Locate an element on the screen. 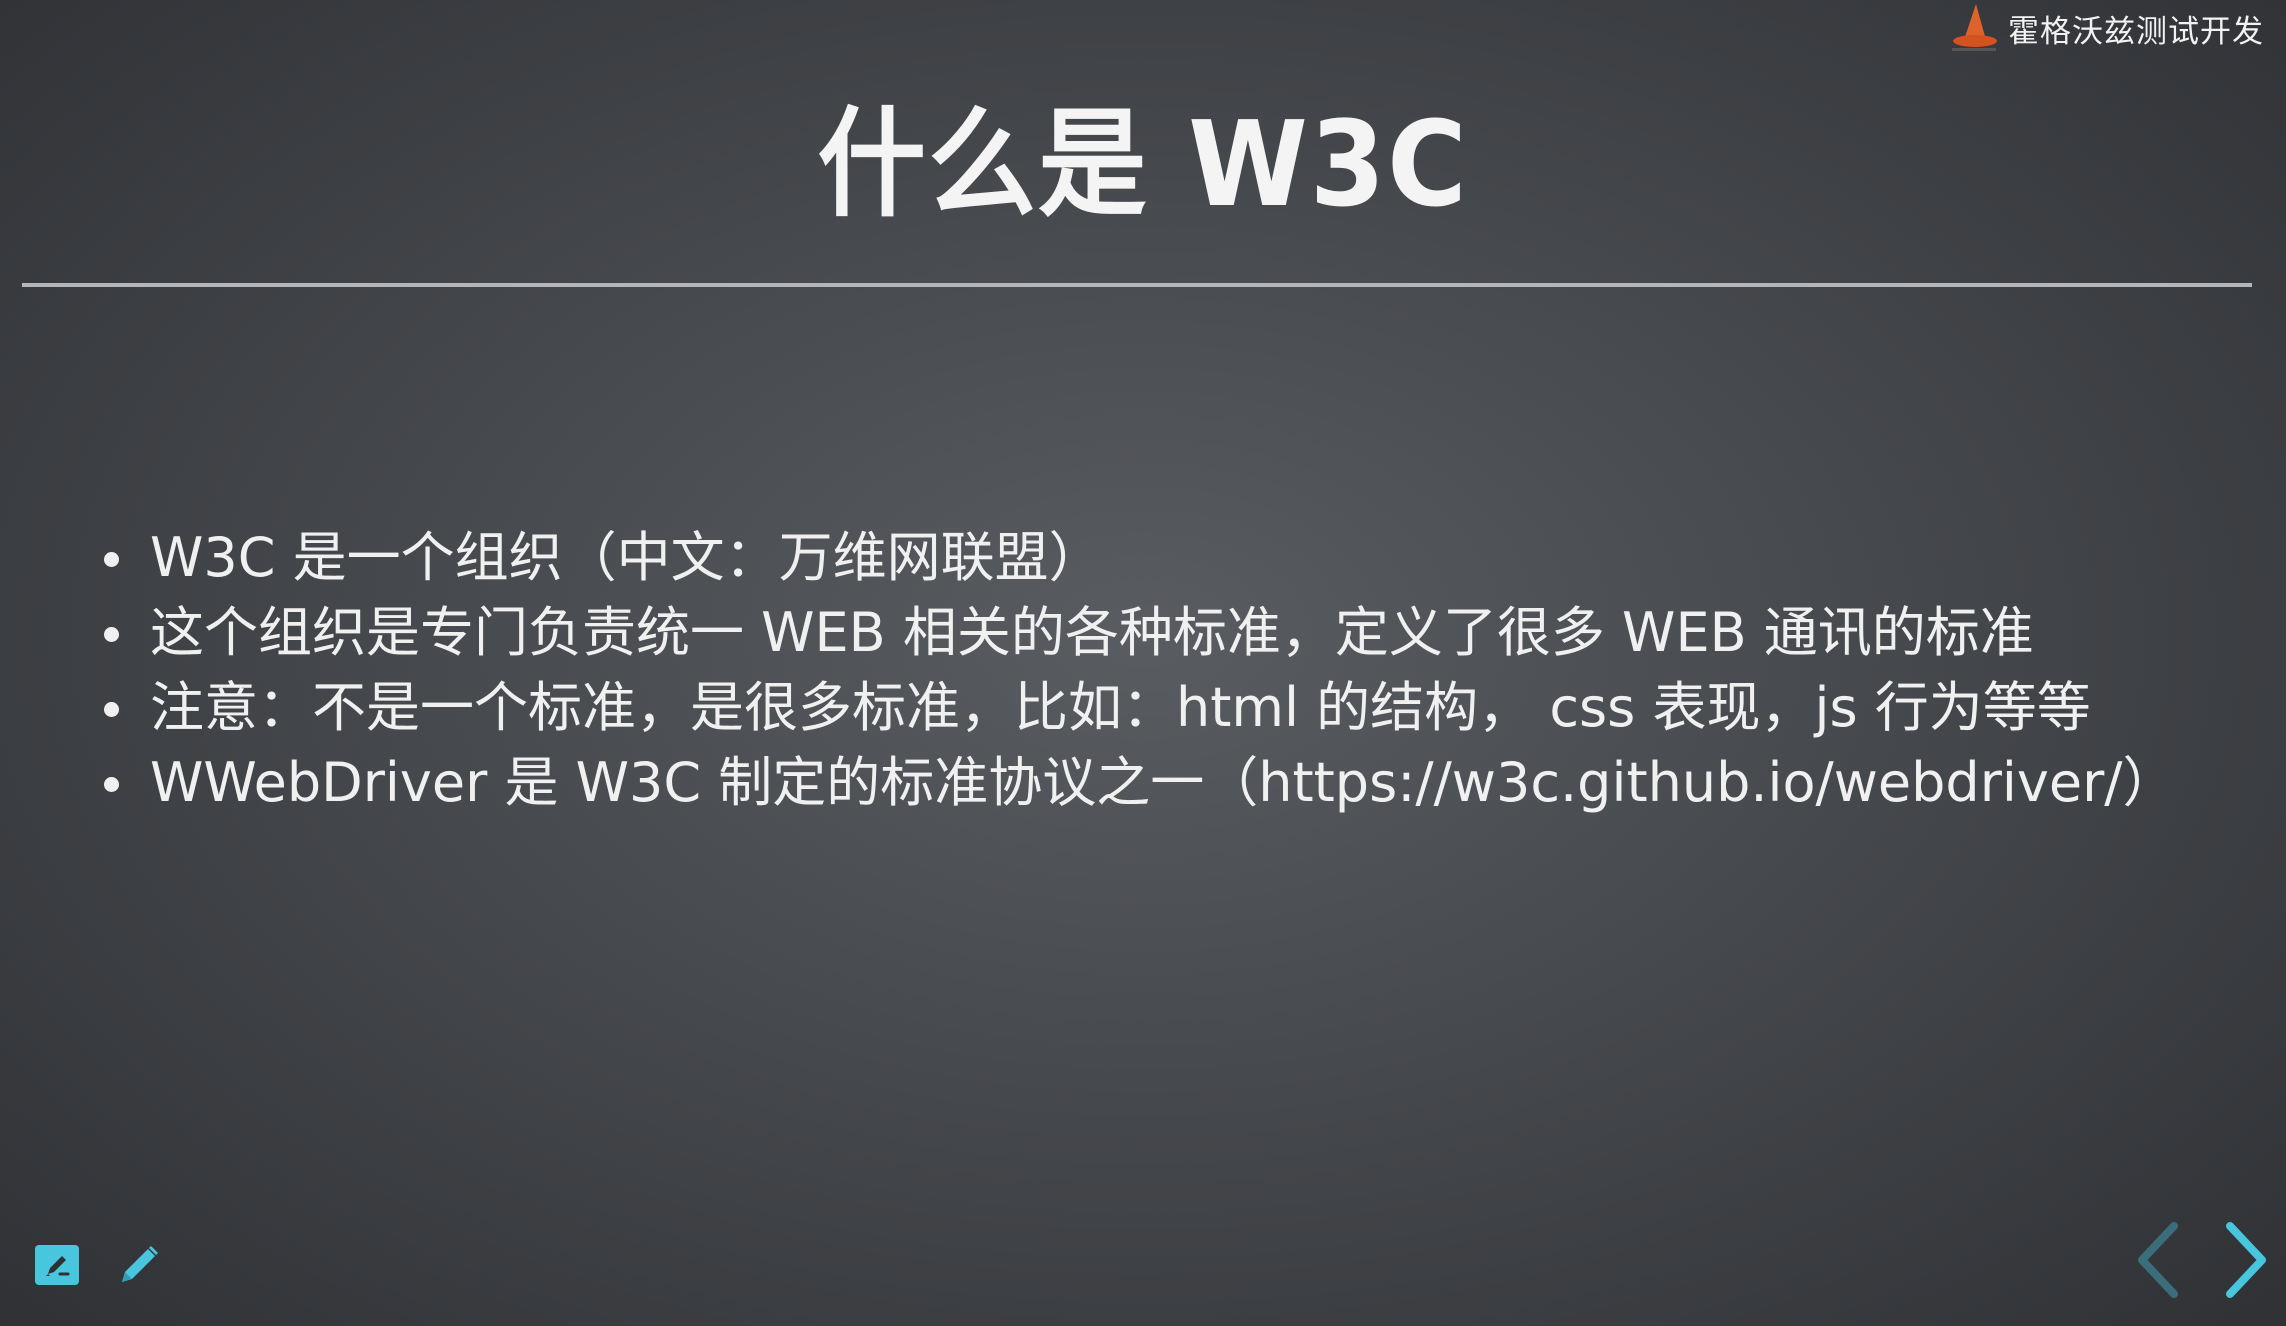 This screenshot has height=1326, width=2286. pencil-icon is located at coordinates (140, 1264).